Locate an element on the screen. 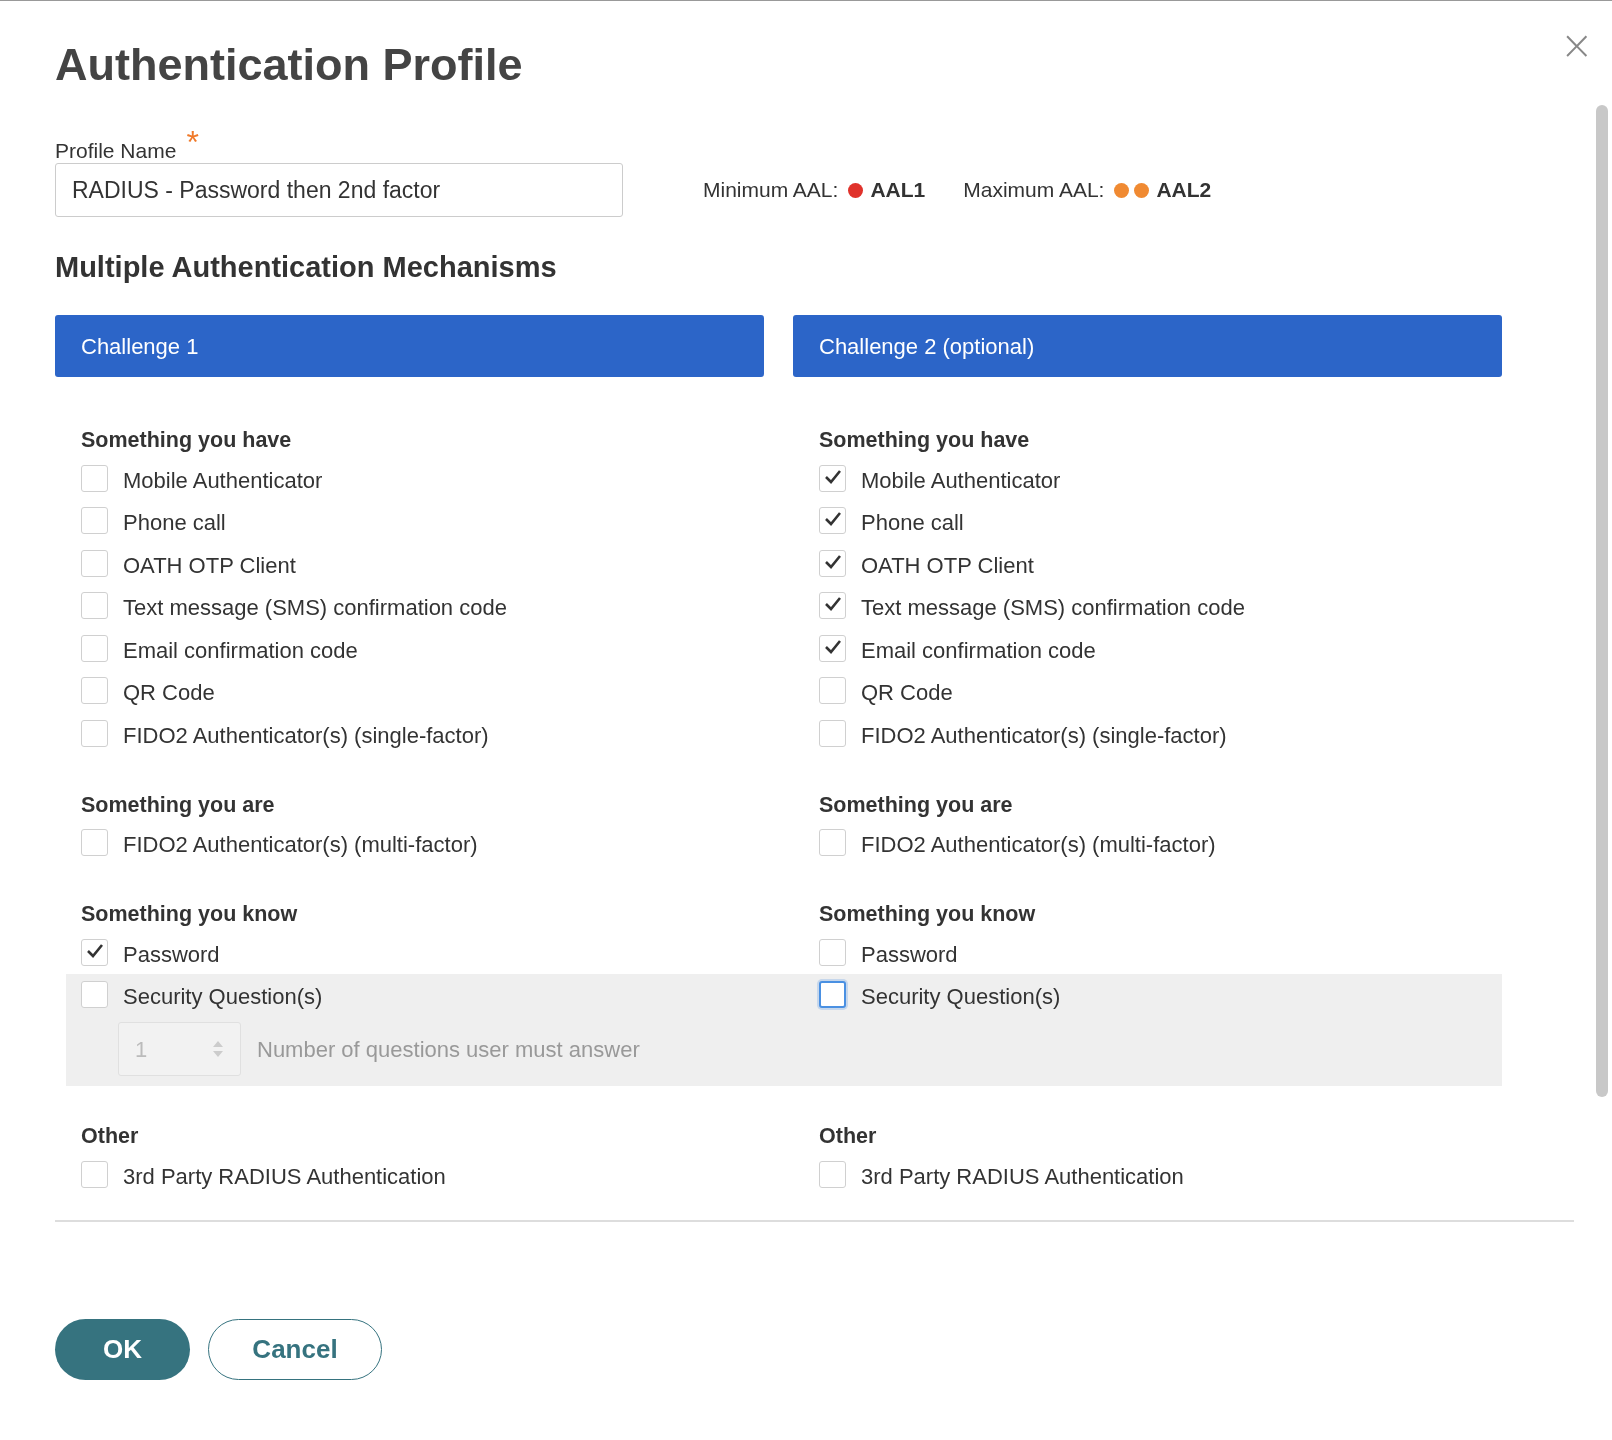  section-title: Multiple Authentication Mechanisms is located at coordinates (306, 267).